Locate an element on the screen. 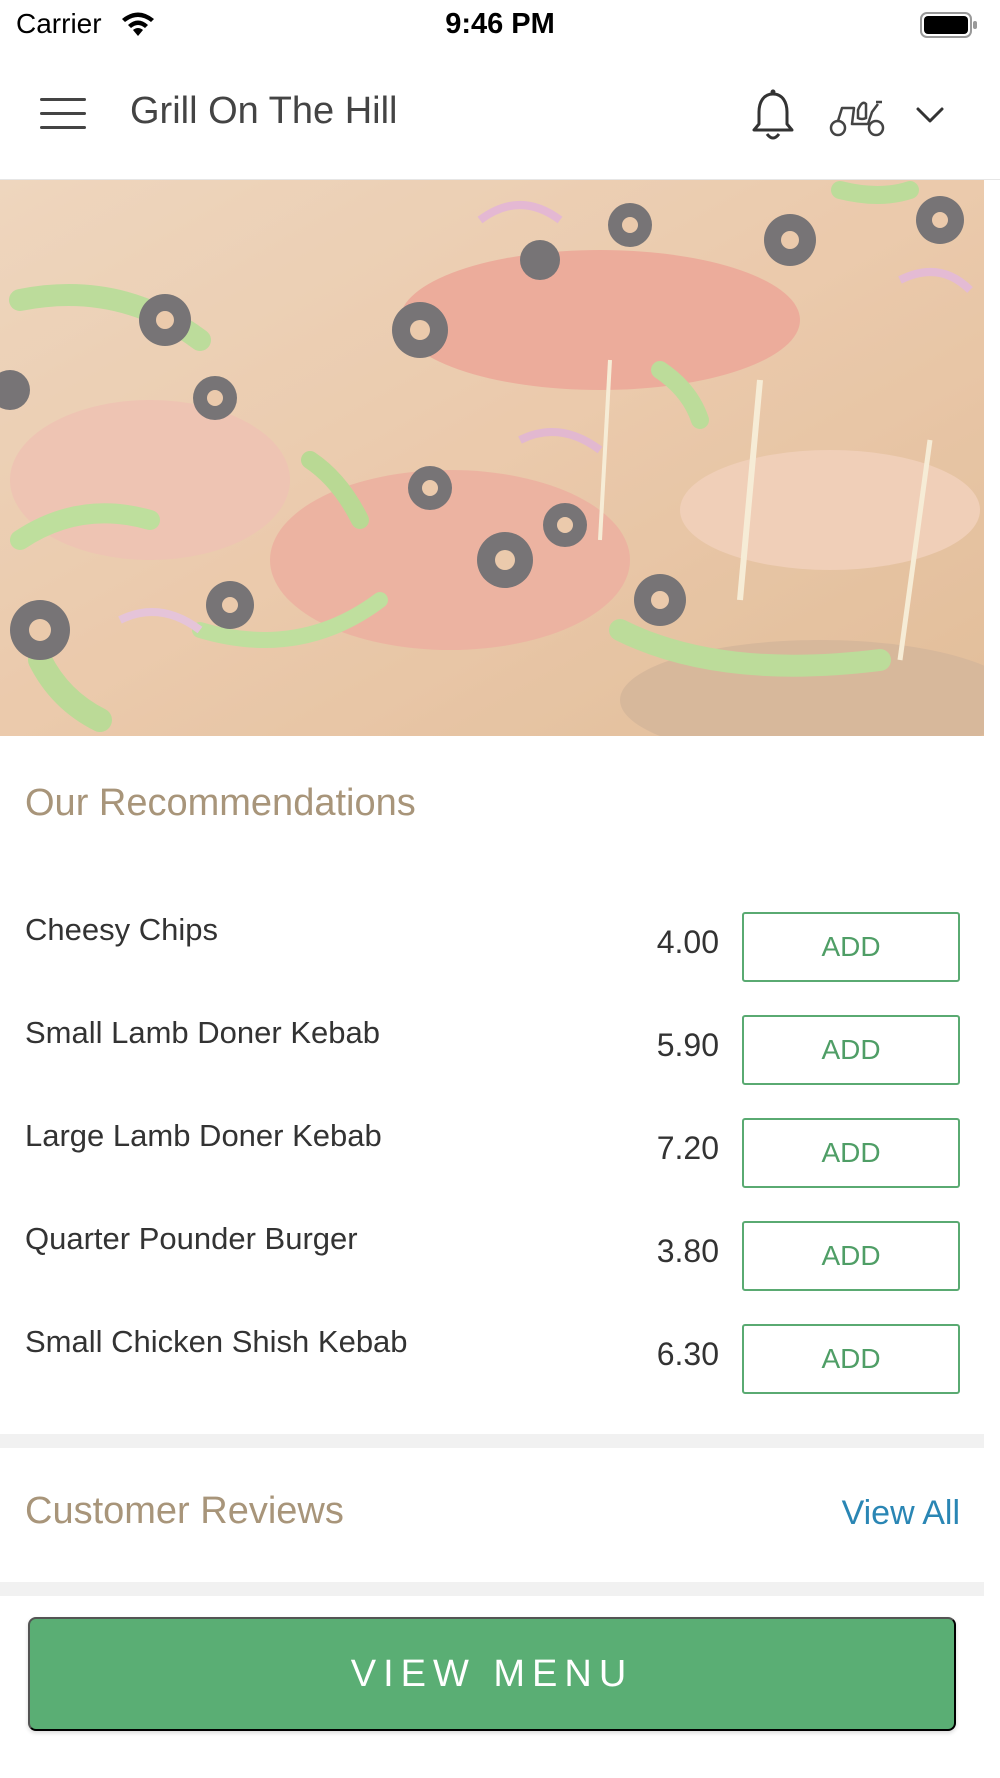  clock: 9:46 PM is located at coordinates (500, 24).